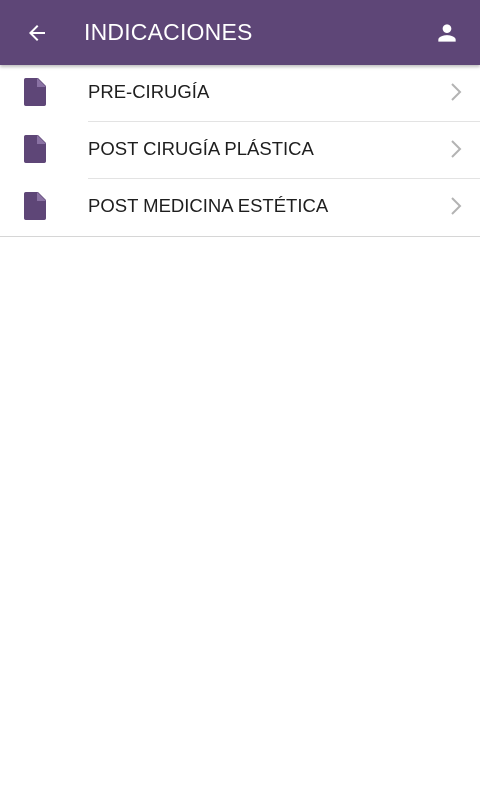 The image size is (480, 800). I want to click on person-icon, so click(447, 33).